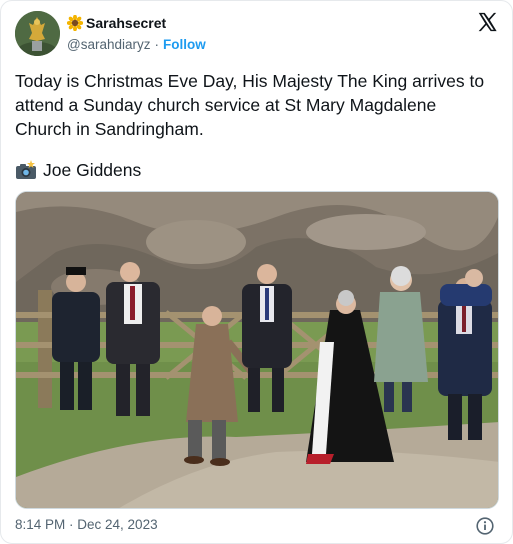 The height and width of the screenshot is (544, 513). I want to click on follow-button: Follow, so click(184, 44).